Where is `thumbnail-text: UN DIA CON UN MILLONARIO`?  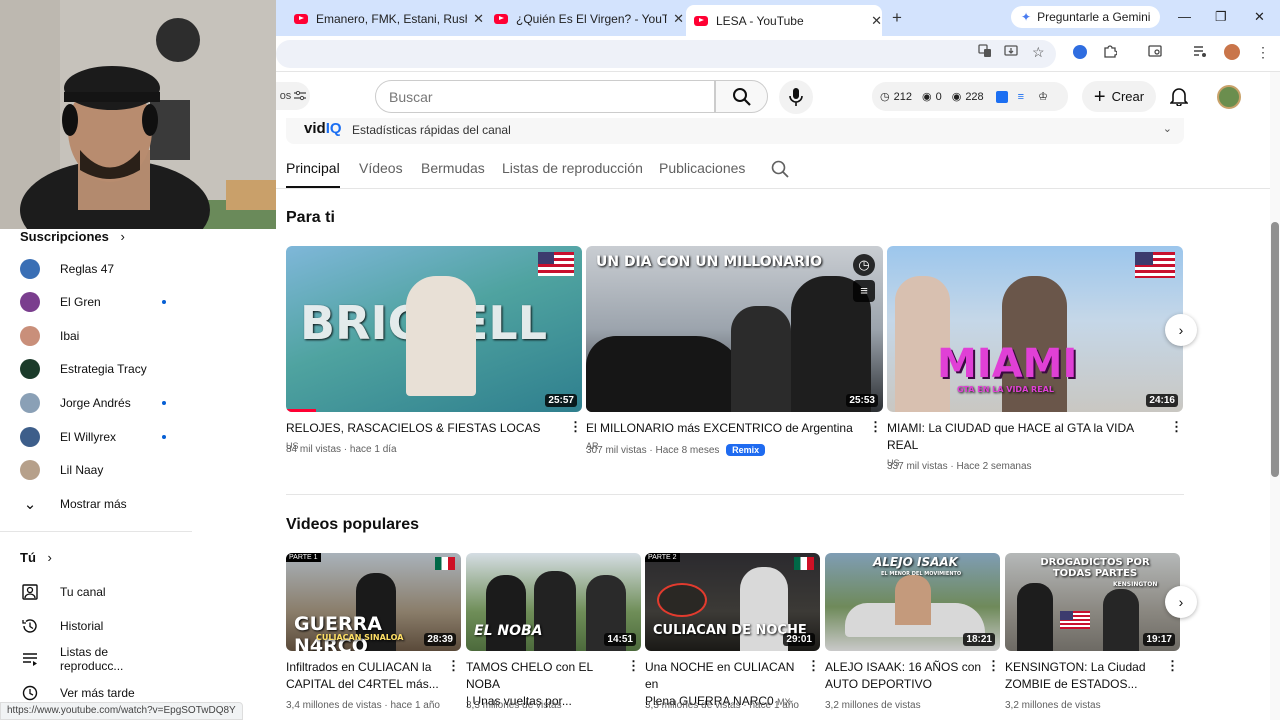 thumbnail-text: UN DIA CON UN MILLONARIO is located at coordinates (709, 262).